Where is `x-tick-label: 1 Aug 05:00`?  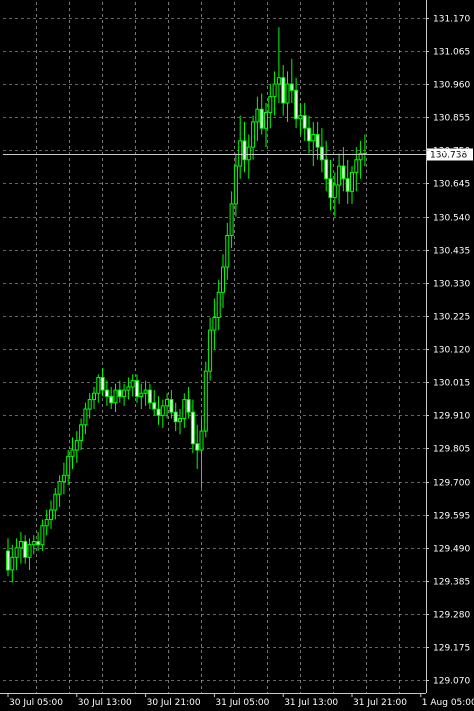
x-tick-label: 1 Aug 05:00 is located at coordinates (448, 703).